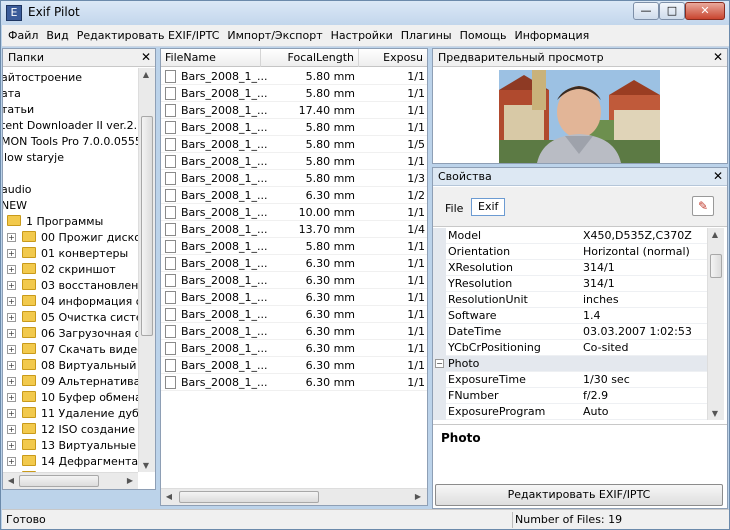 The image size is (730, 530). What do you see at coordinates (67, 254) in the screenshot?
I see `tree-item: +01 конвертеры` at bounding box center [67, 254].